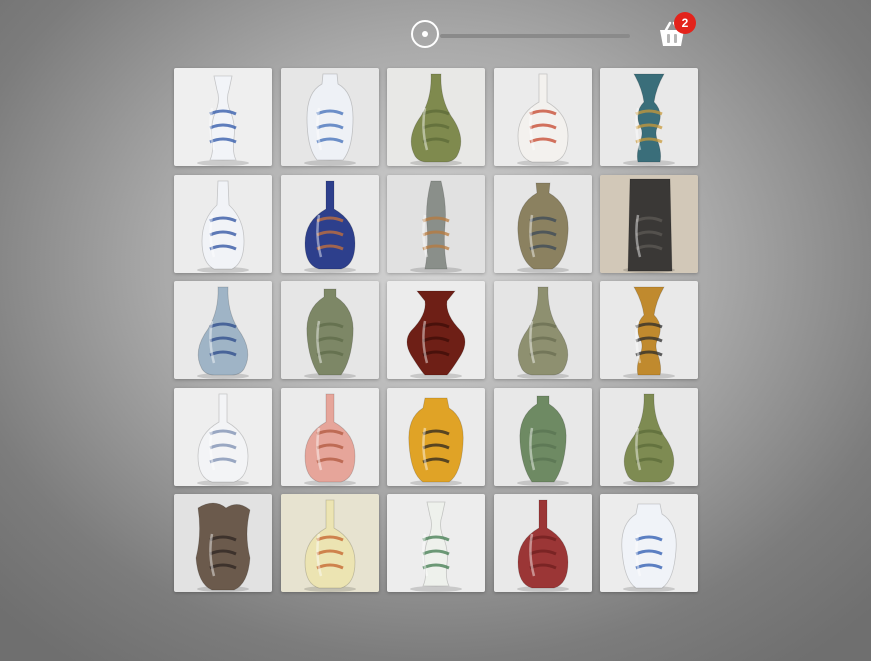 The width and height of the screenshot is (871, 661). I want to click on vase-famille-red-floral-bottle, so click(542, 117).